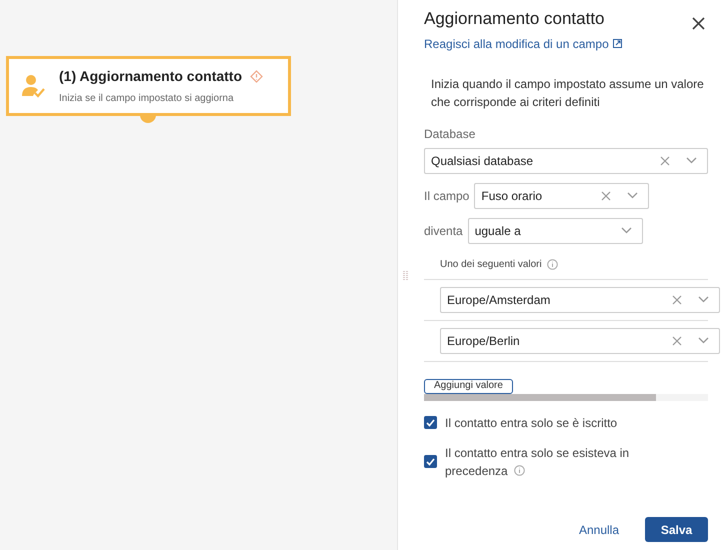  What do you see at coordinates (698, 23) in the screenshot?
I see `close-button` at bounding box center [698, 23].